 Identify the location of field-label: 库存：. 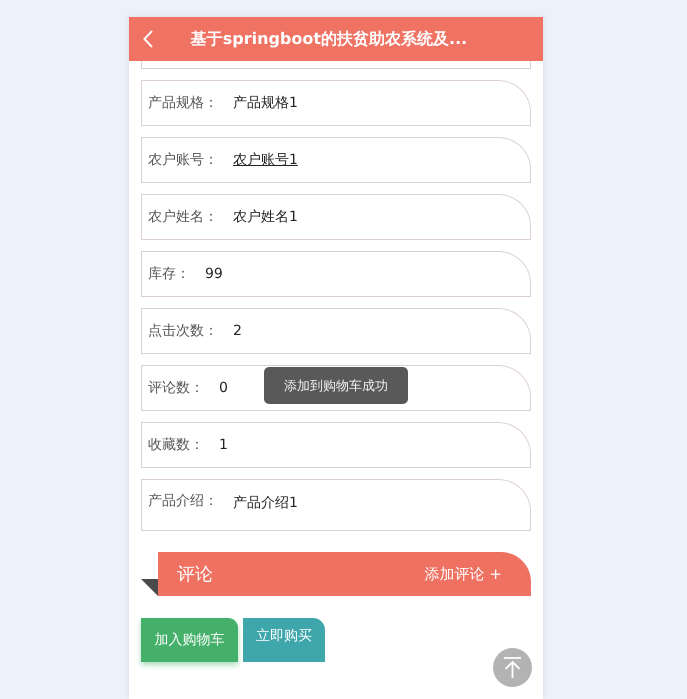
(169, 274).